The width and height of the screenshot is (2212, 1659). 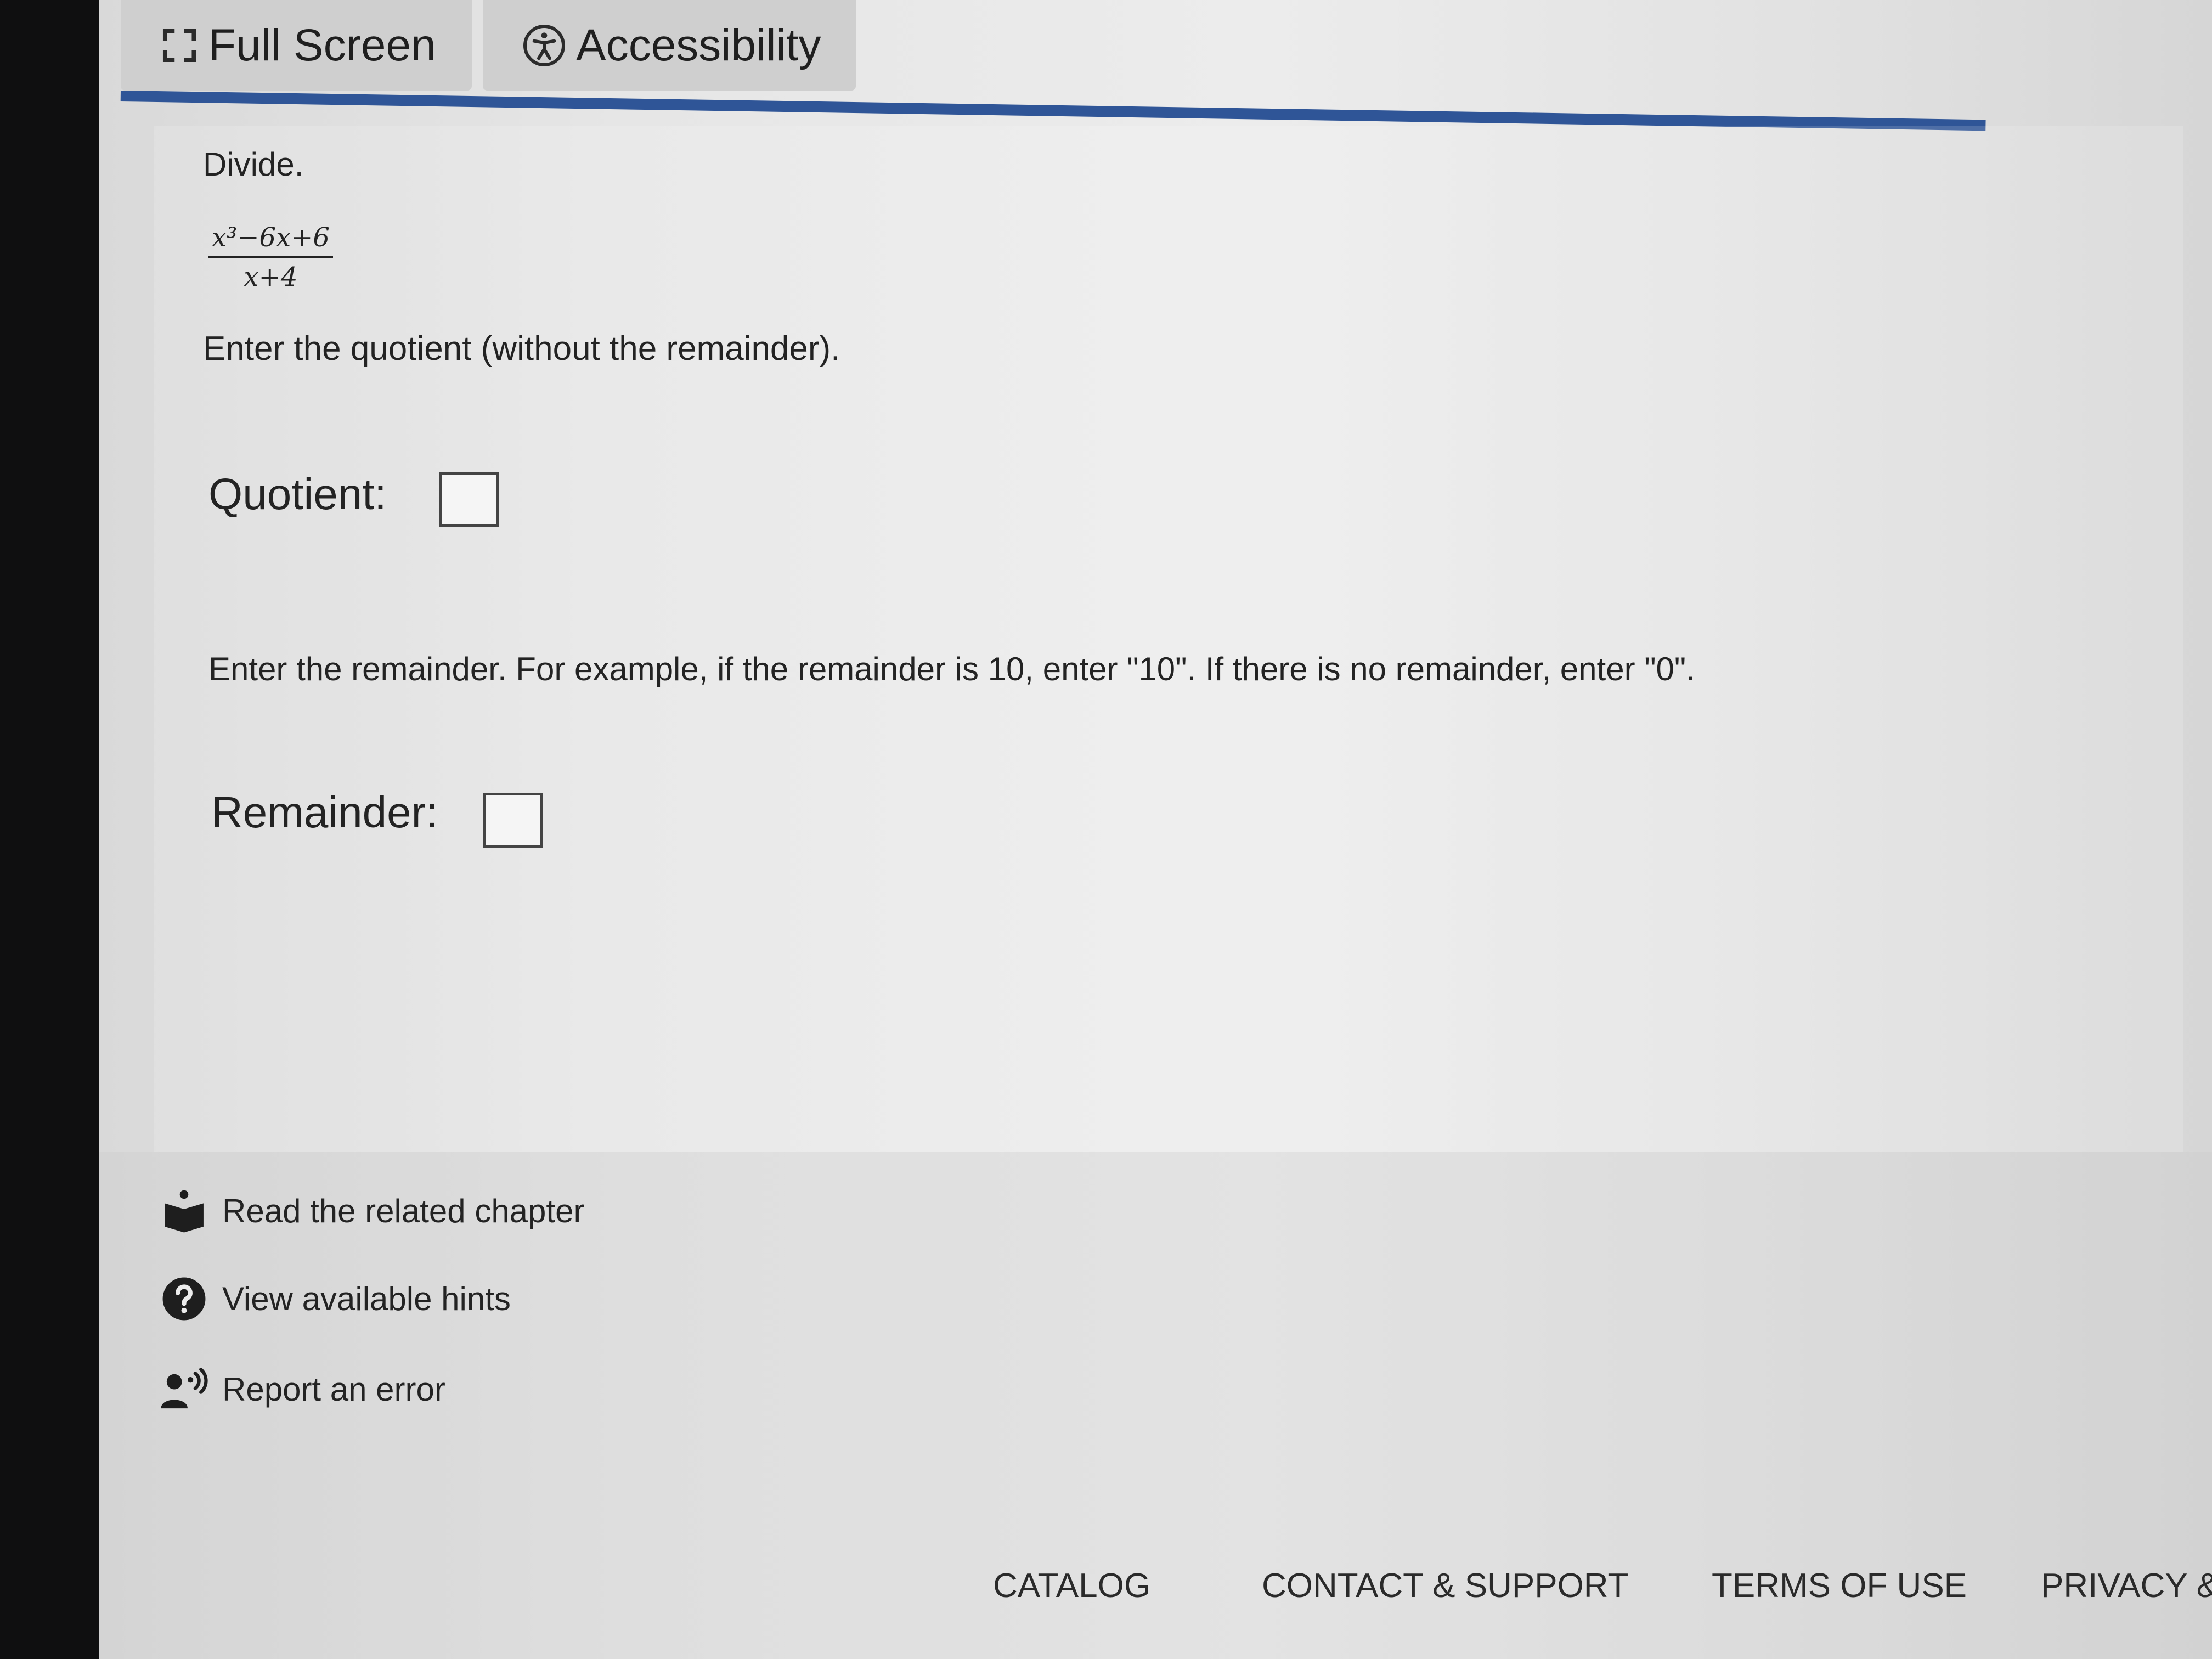 I want to click on fullscreen-icon, so click(x=179, y=46).